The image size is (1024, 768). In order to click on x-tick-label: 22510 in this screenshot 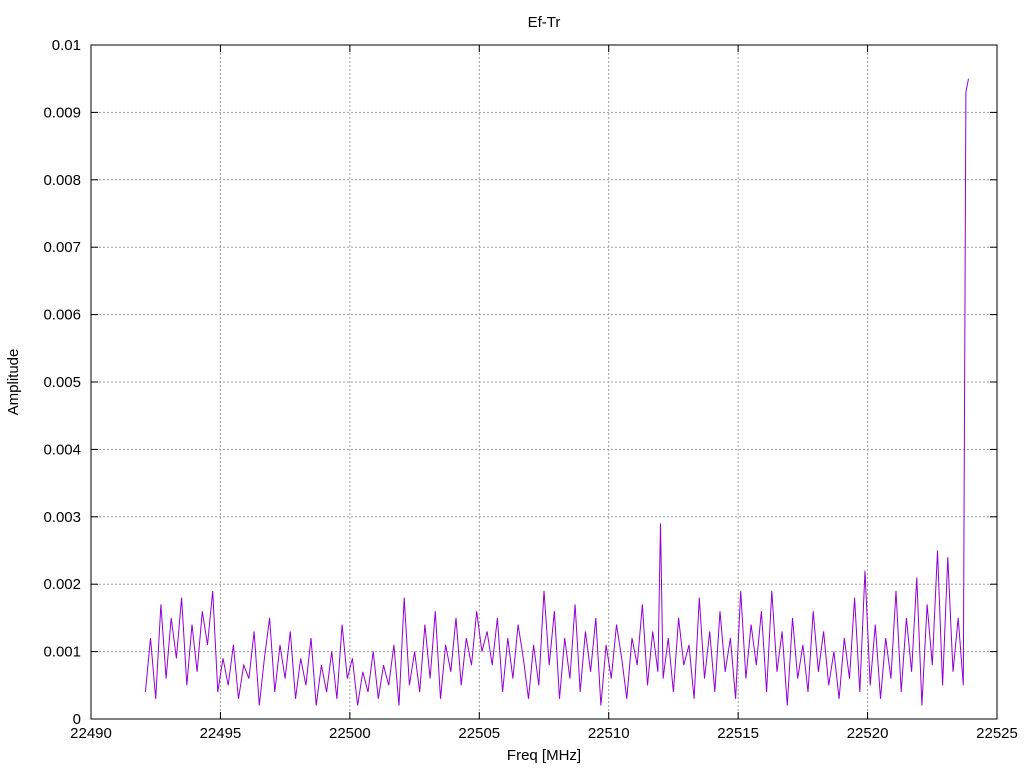, I will do `click(609, 733)`.